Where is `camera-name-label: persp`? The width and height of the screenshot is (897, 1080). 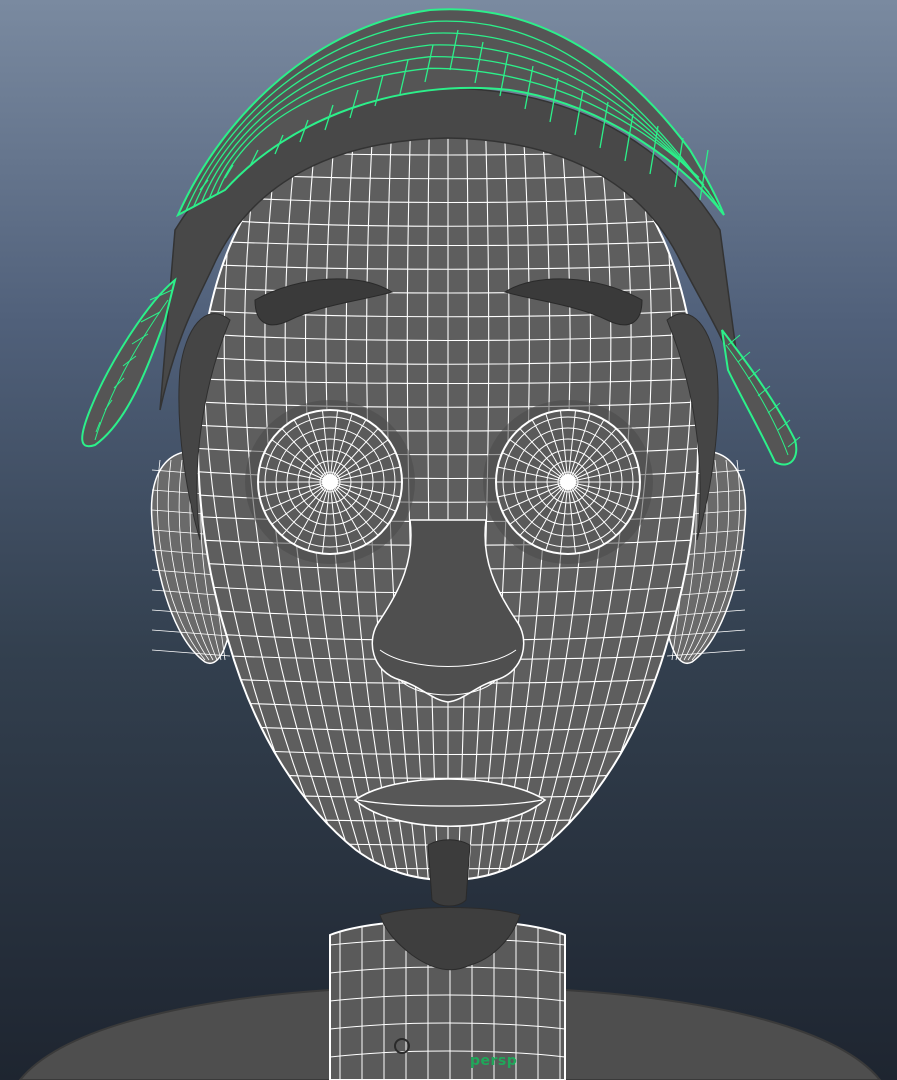 camera-name-label: persp is located at coordinates (494, 1061).